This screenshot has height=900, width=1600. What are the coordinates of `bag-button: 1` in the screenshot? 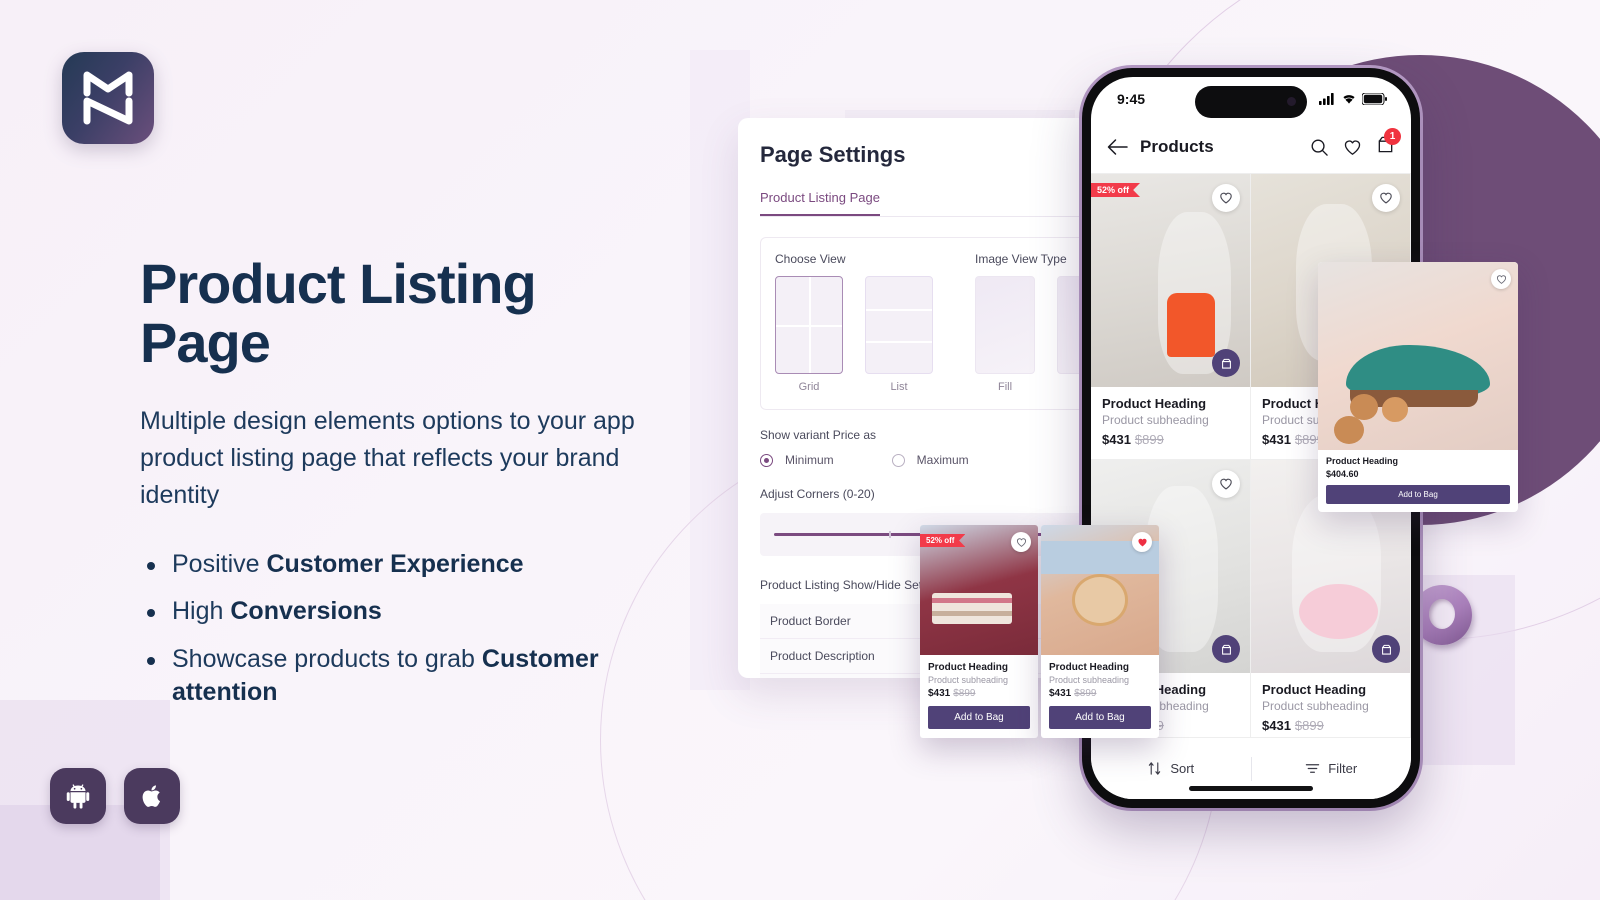 It's located at (1388, 143).